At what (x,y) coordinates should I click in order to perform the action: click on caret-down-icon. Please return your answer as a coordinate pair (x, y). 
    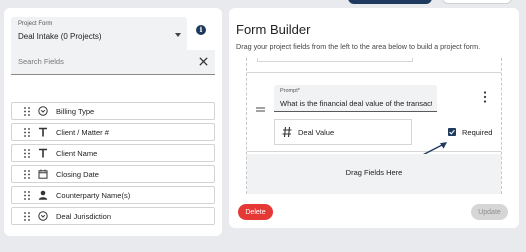
    Looking at the image, I should click on (178, 35).